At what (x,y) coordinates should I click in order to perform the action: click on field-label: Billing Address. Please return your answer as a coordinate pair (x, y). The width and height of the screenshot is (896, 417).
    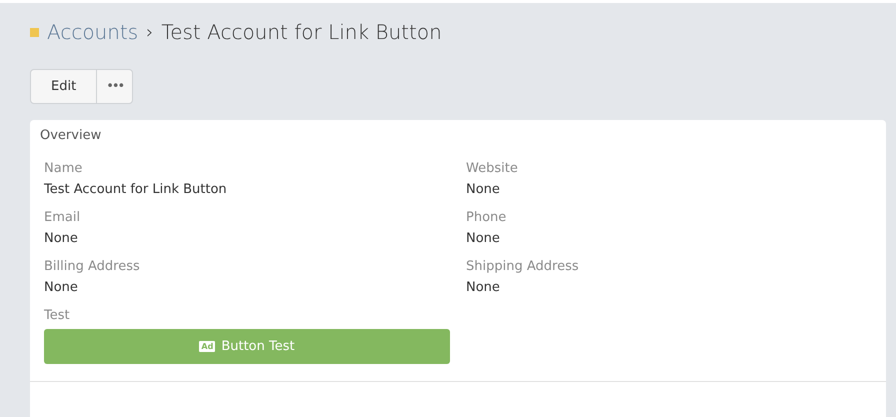
    Looking at the image, I should click on (92, 266).